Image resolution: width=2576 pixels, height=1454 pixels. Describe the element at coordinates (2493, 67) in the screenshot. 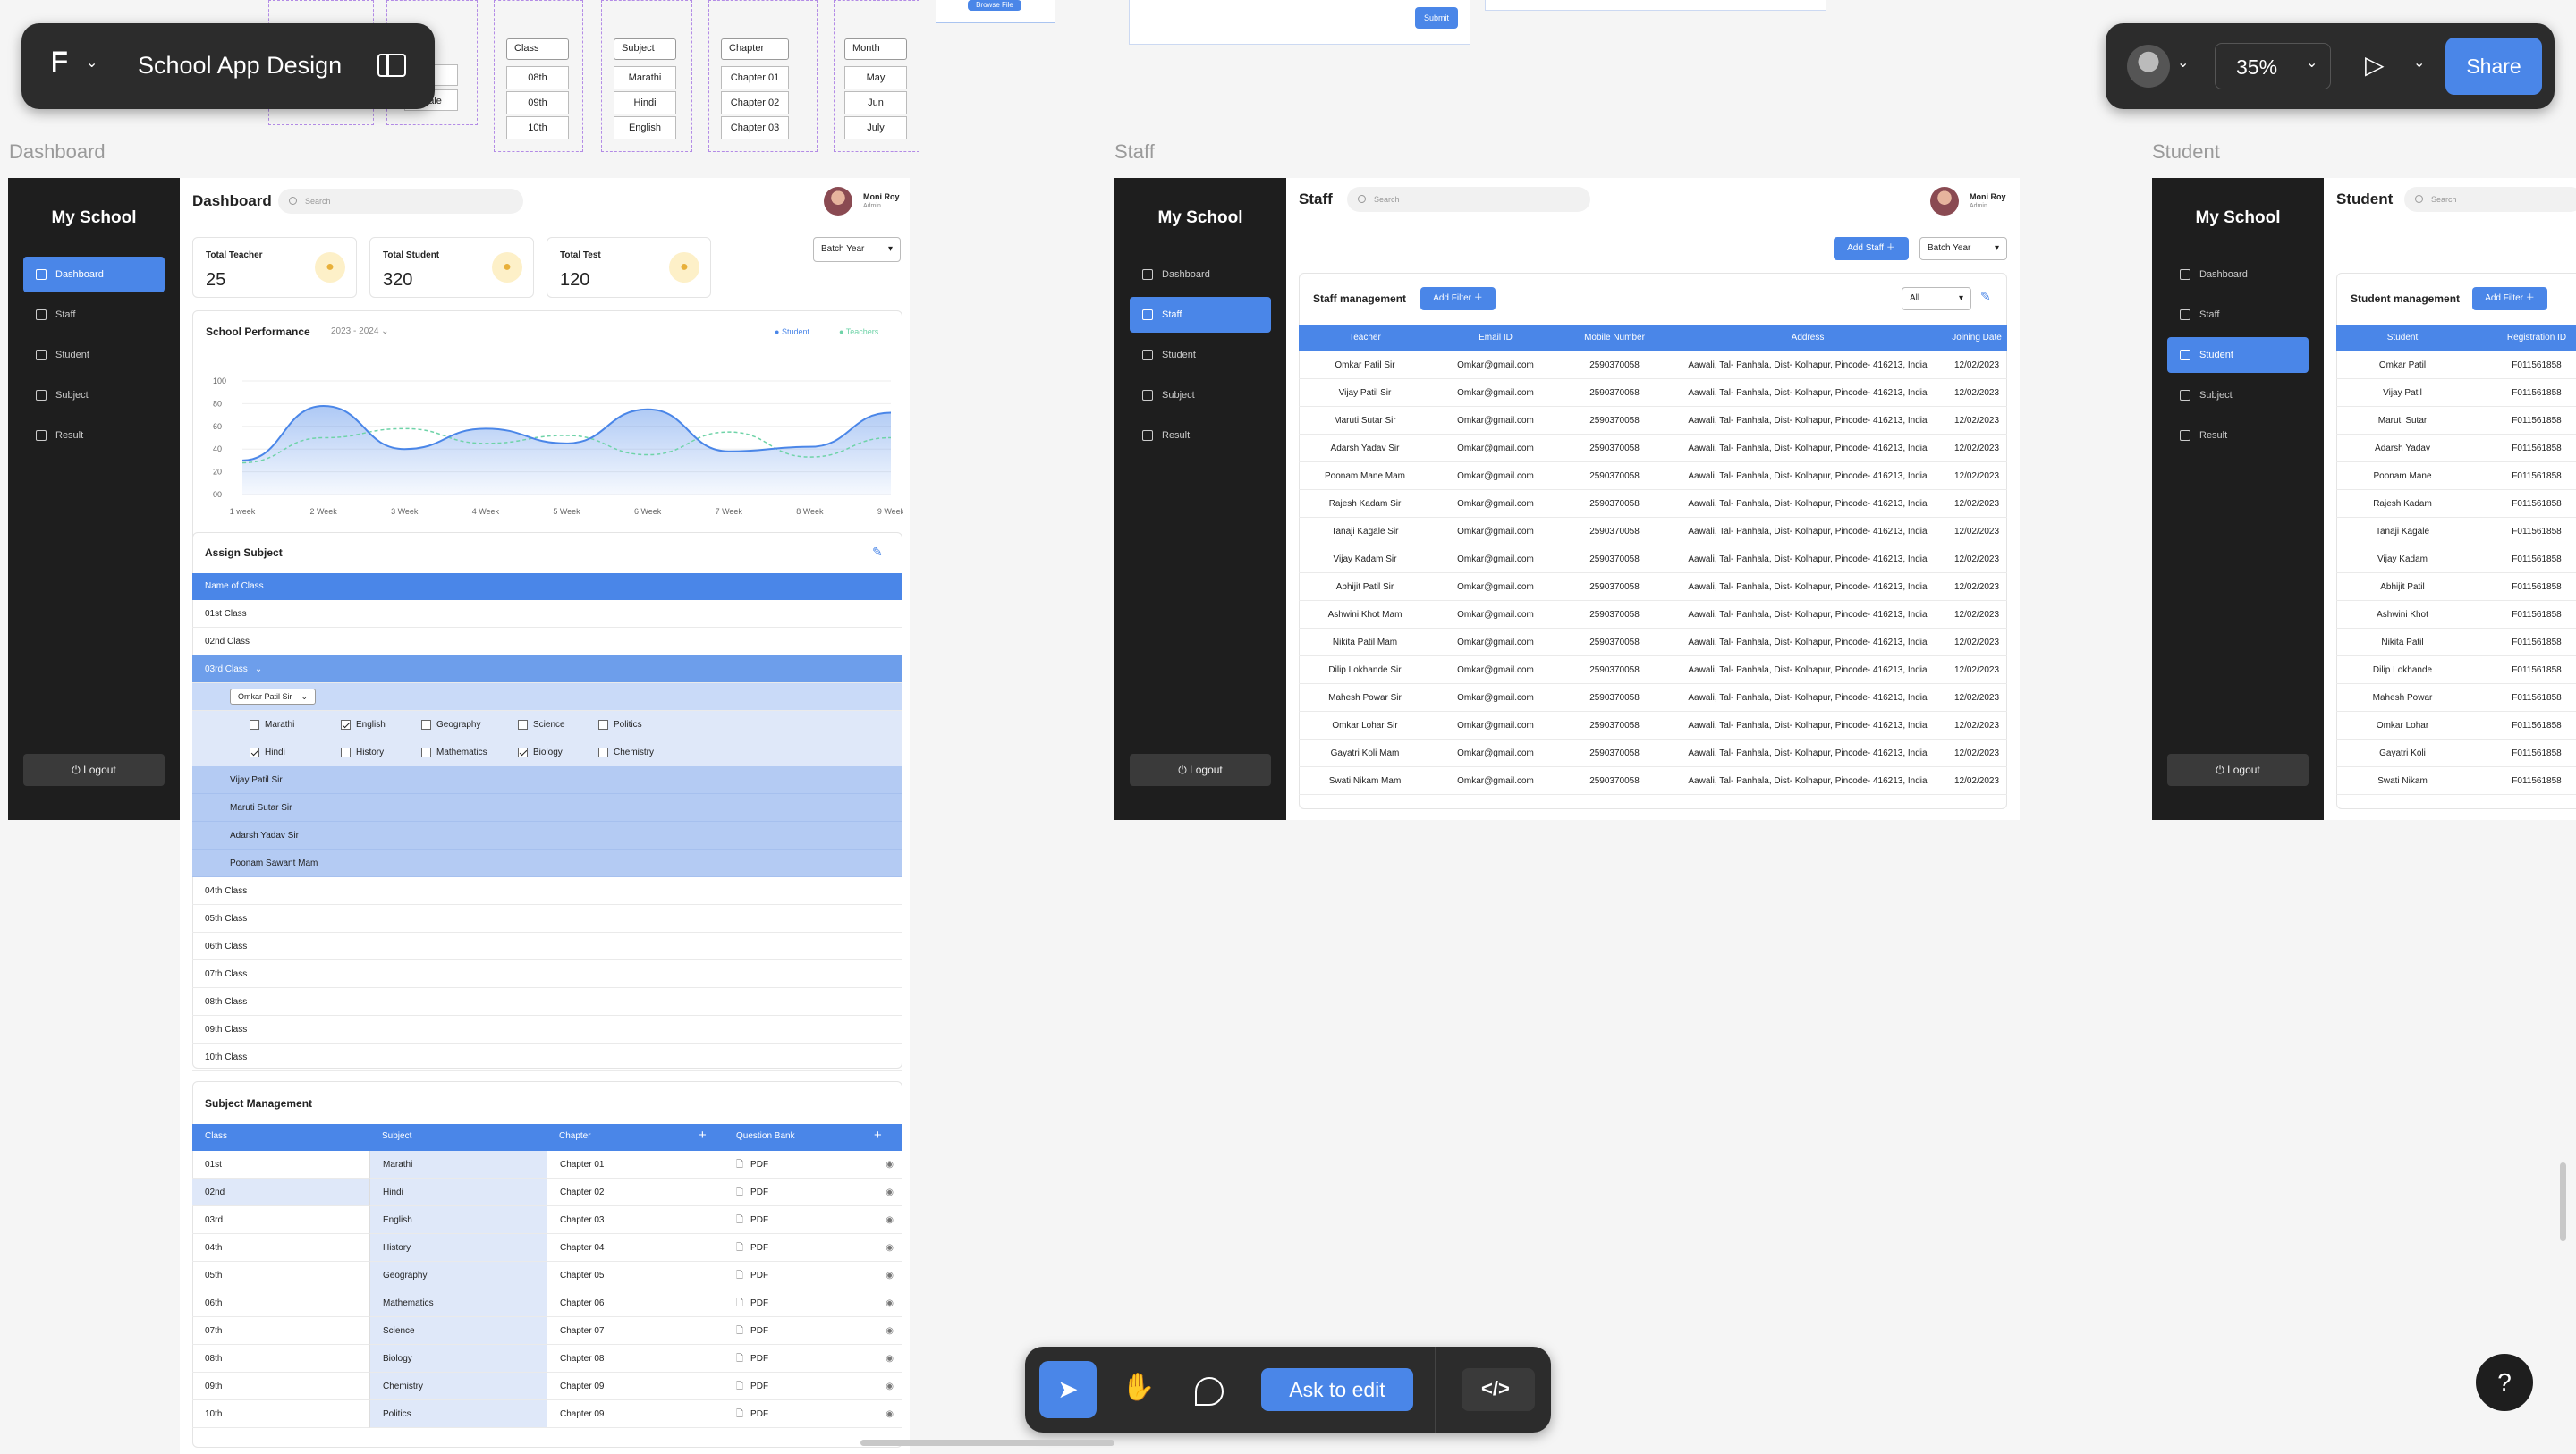

I see `share-button: Share` at that location.